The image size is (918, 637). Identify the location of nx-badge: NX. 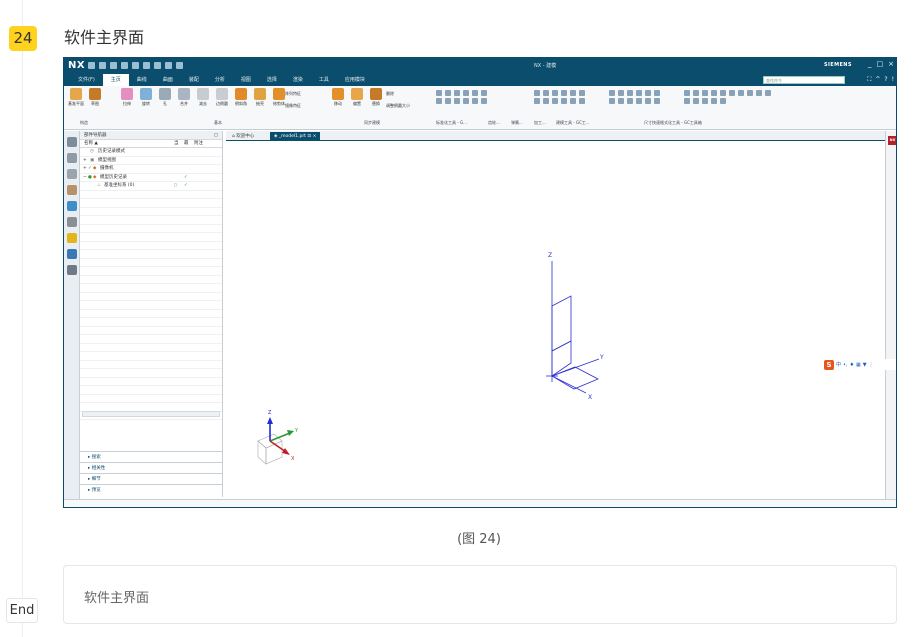
(892, 140).